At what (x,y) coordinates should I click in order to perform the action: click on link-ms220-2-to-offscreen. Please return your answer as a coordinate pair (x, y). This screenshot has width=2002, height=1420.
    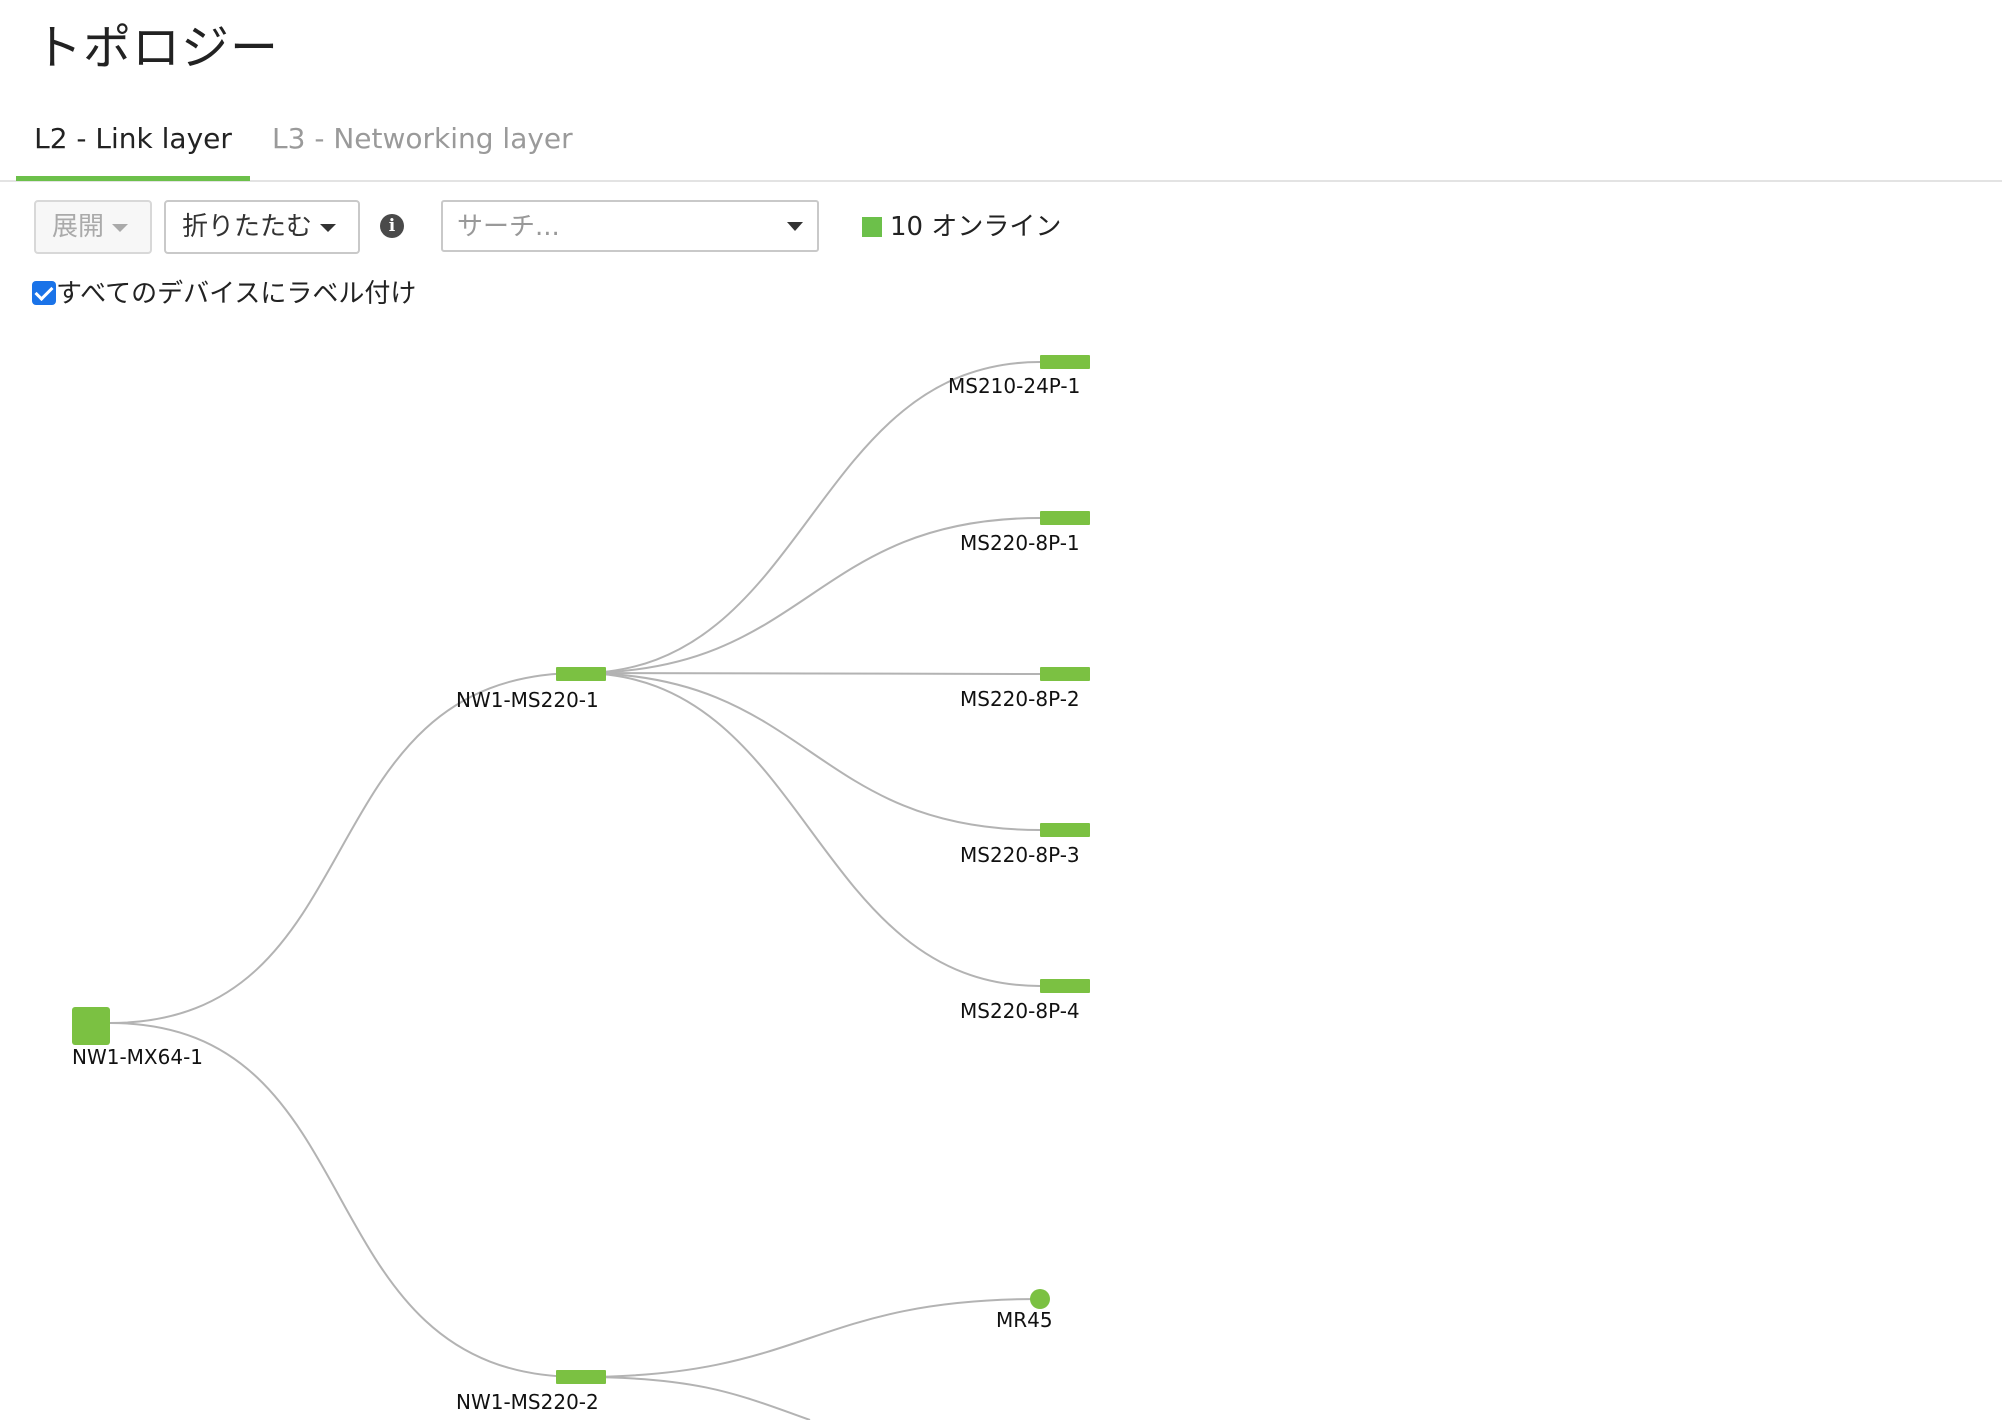
    Looking at the image, I should click on (695, 1398).